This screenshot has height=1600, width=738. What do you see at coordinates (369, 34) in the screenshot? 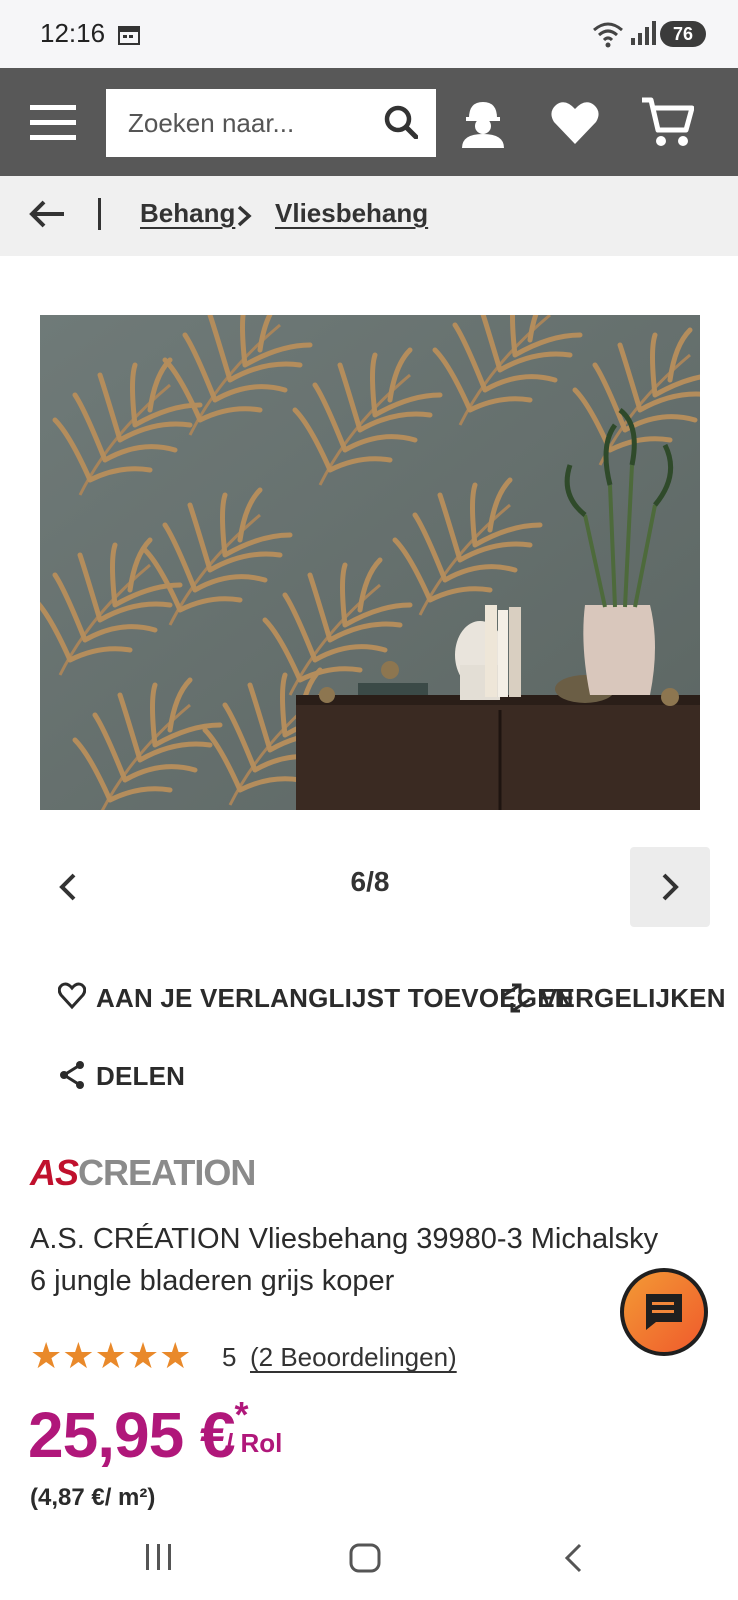
I see `status-bar: 12:16 76` at bounding box center [369, 34].